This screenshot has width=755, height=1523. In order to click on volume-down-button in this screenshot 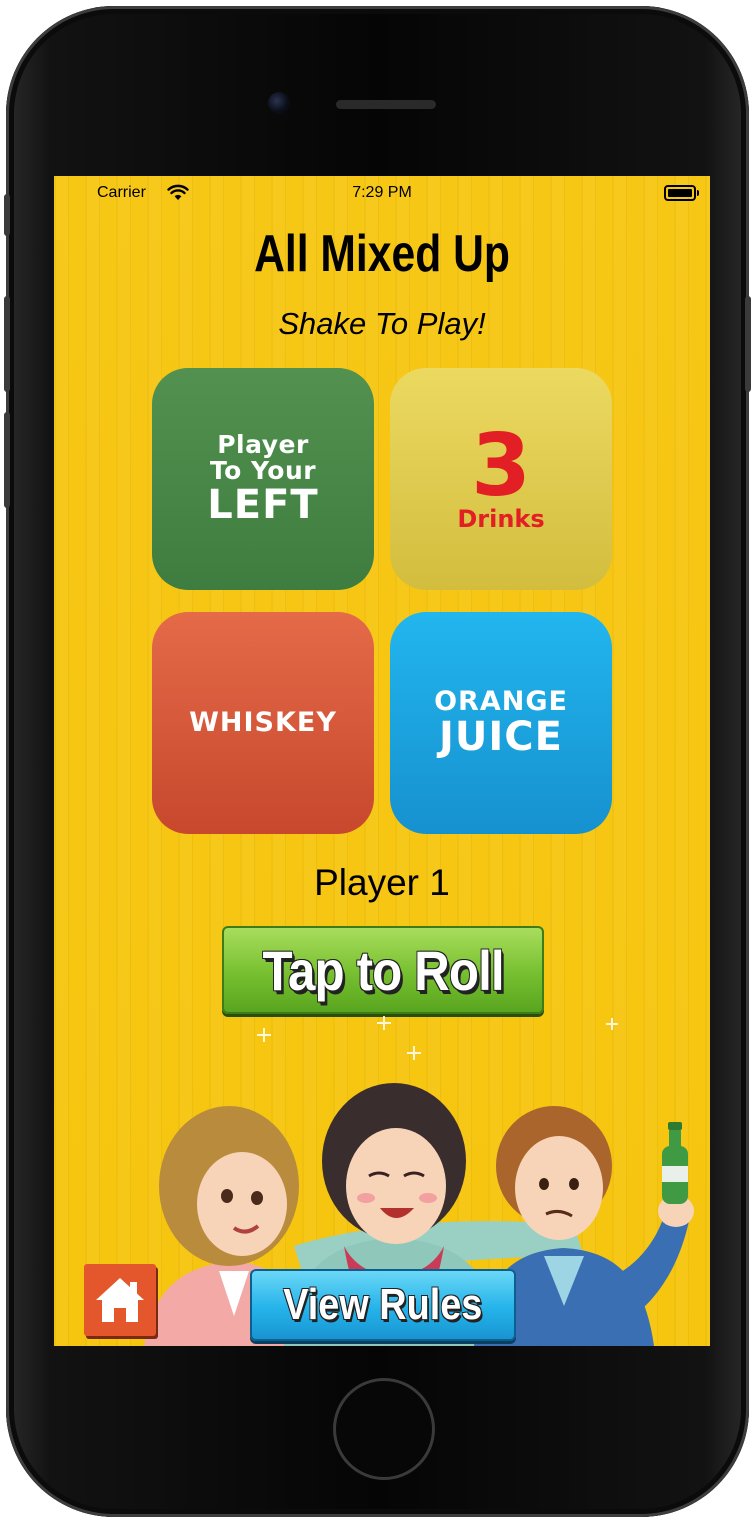, I will do `click(7, 460)`.